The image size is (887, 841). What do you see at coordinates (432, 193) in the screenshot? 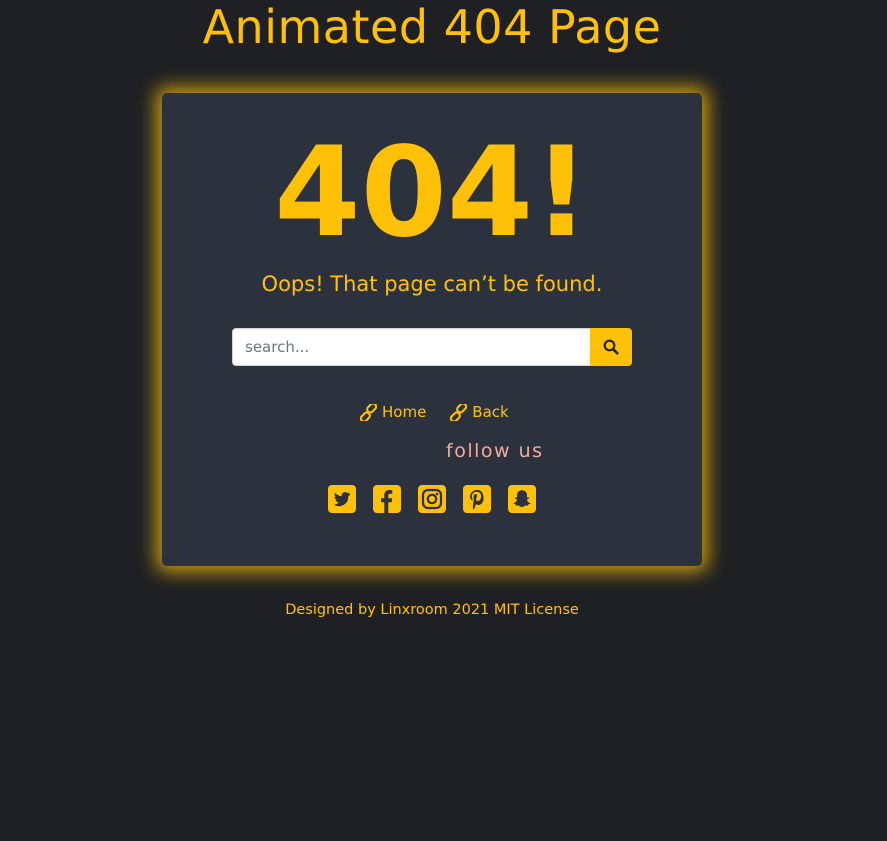
I see `error-code: 404!` at bounding box center [432, 193].